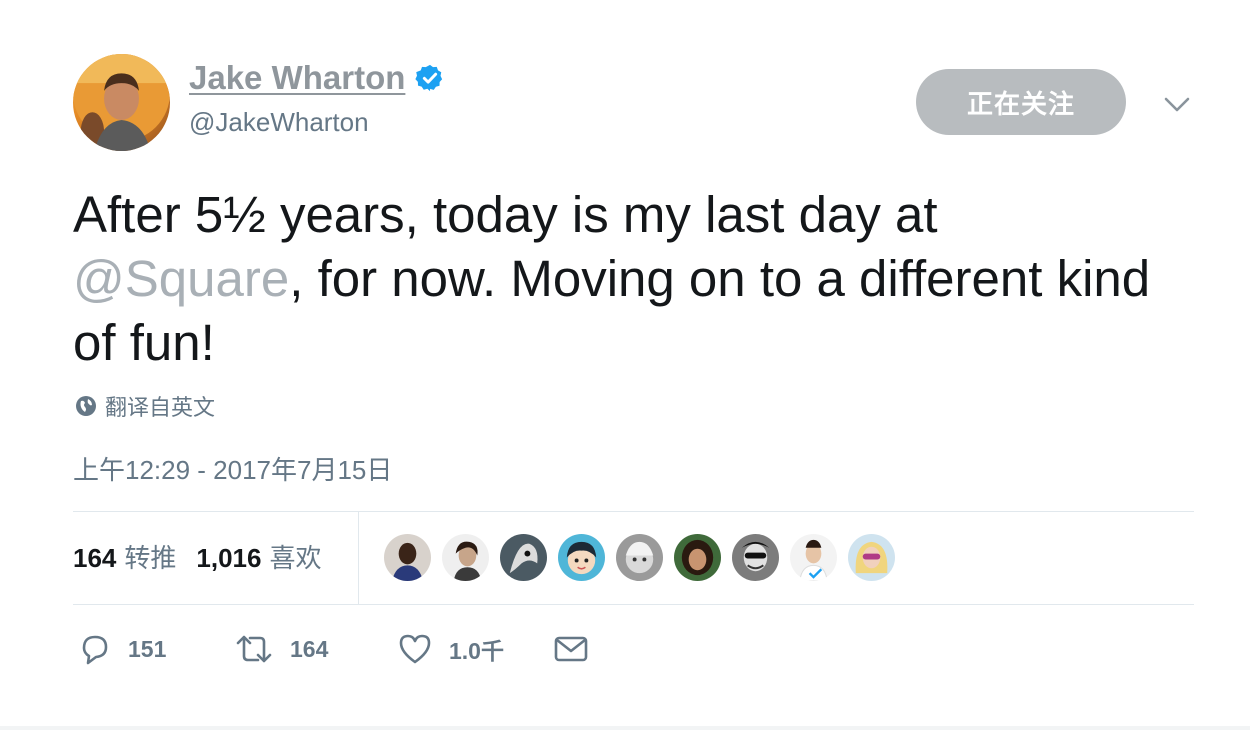  I want to click on liker-avatars, so click(639, 557).